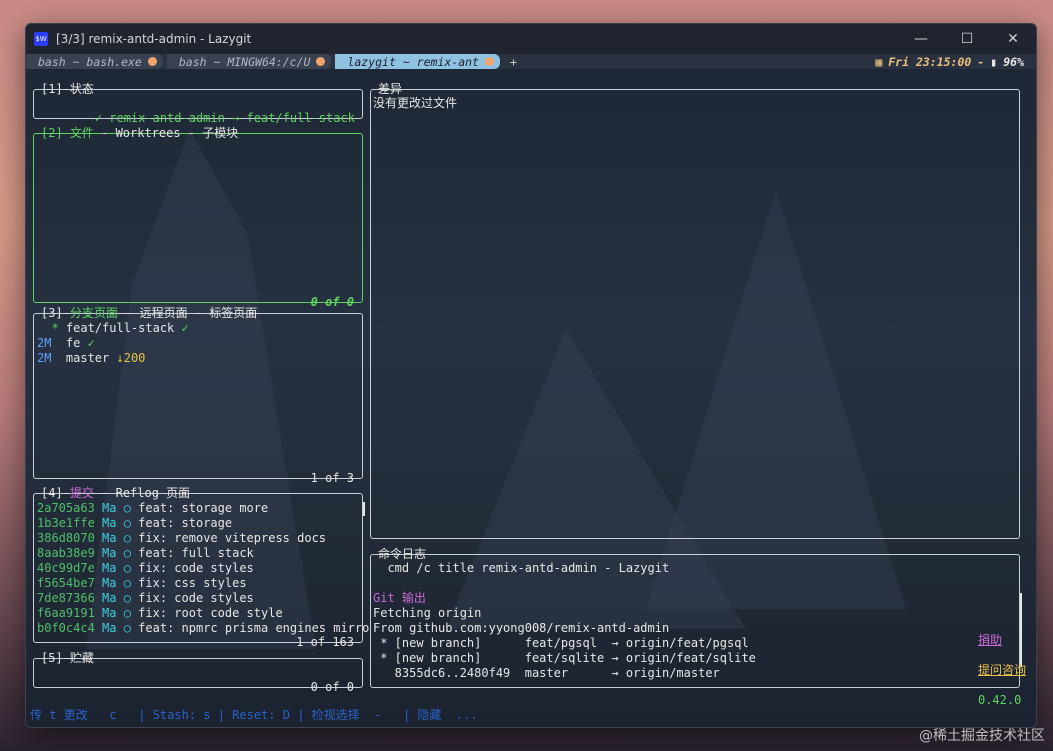  What do you see at coordinates (73, 343) in the screenshot?
I see `branch-name: fe` at bounding box center [73, 343].